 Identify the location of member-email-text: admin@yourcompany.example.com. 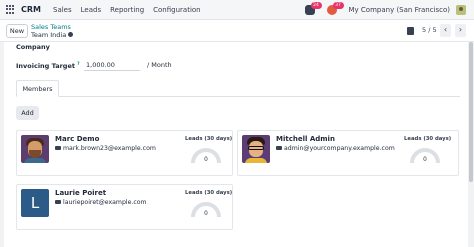
(339, 148).